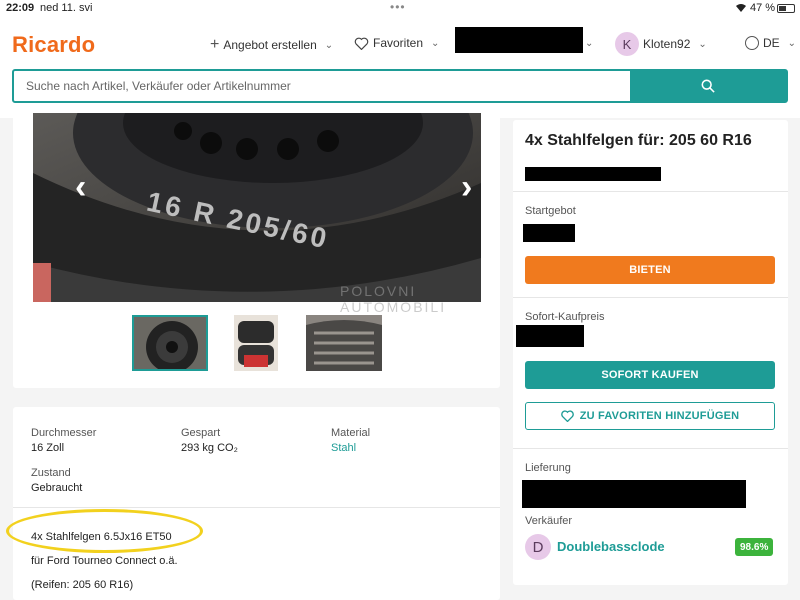 The image size is (800, 600). What do you see at coordinates (786, 8) in the screenshot?
I see `battery-icon` at bounding box center [786, 8].